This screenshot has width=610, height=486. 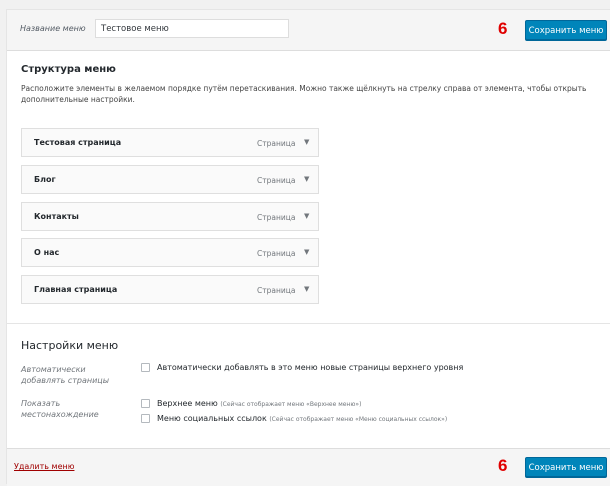 What do you see at coordinates (170, 179) in the screenshot?
I see `menu-item: Блог Страница ▼` at bounding box center [170, 179].